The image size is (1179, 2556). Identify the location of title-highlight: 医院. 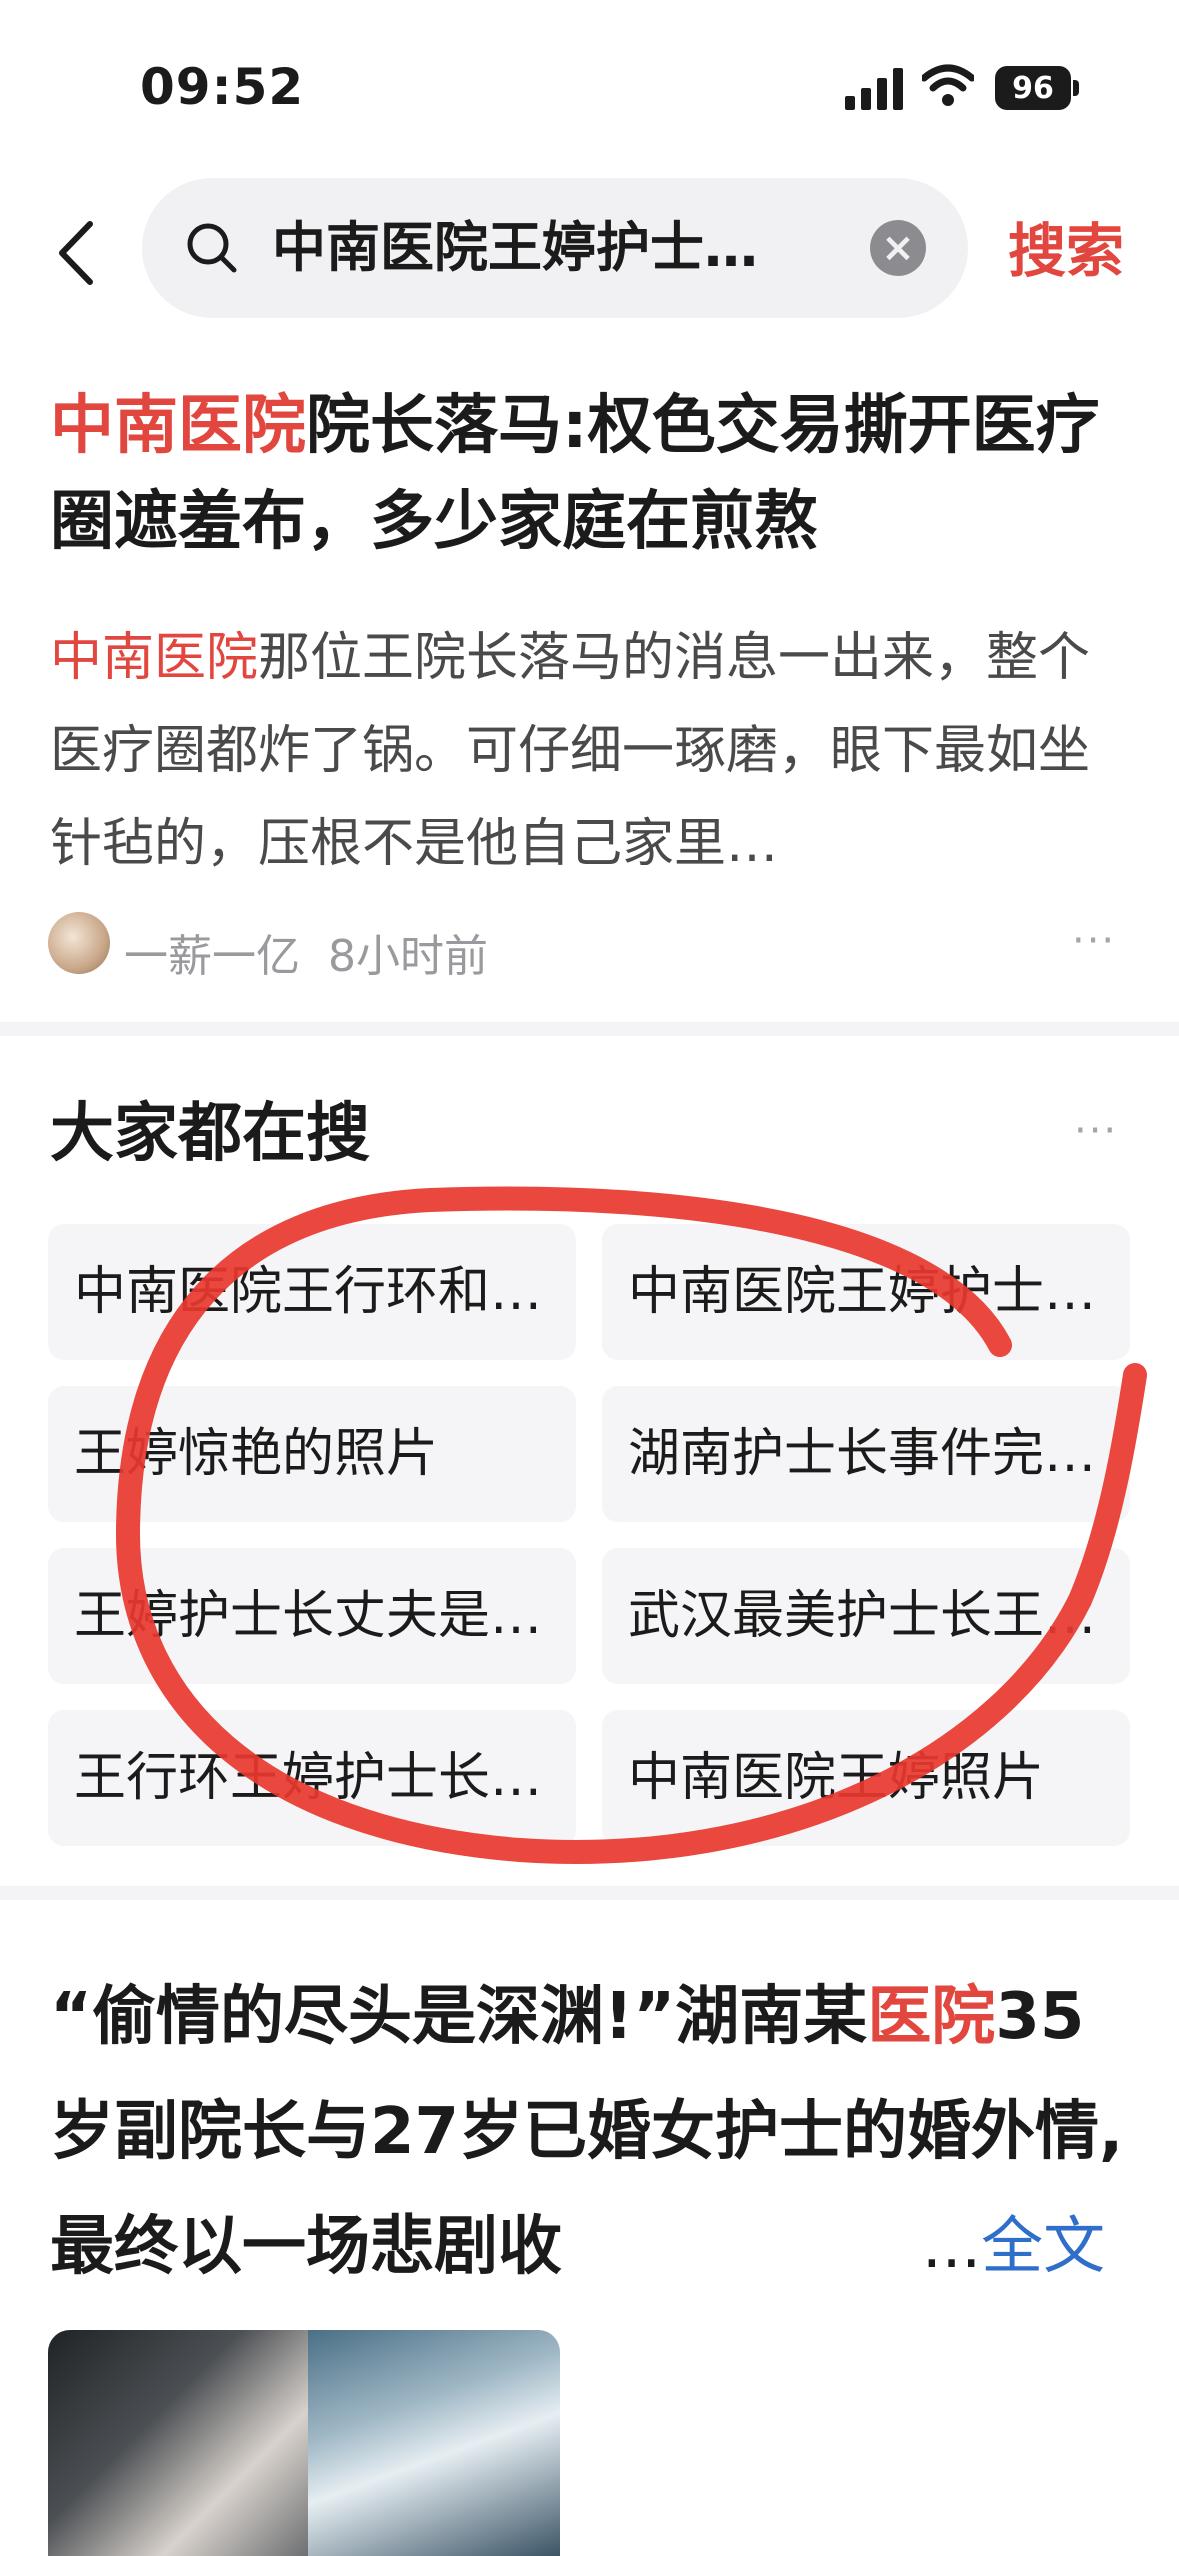
(931, 2017).